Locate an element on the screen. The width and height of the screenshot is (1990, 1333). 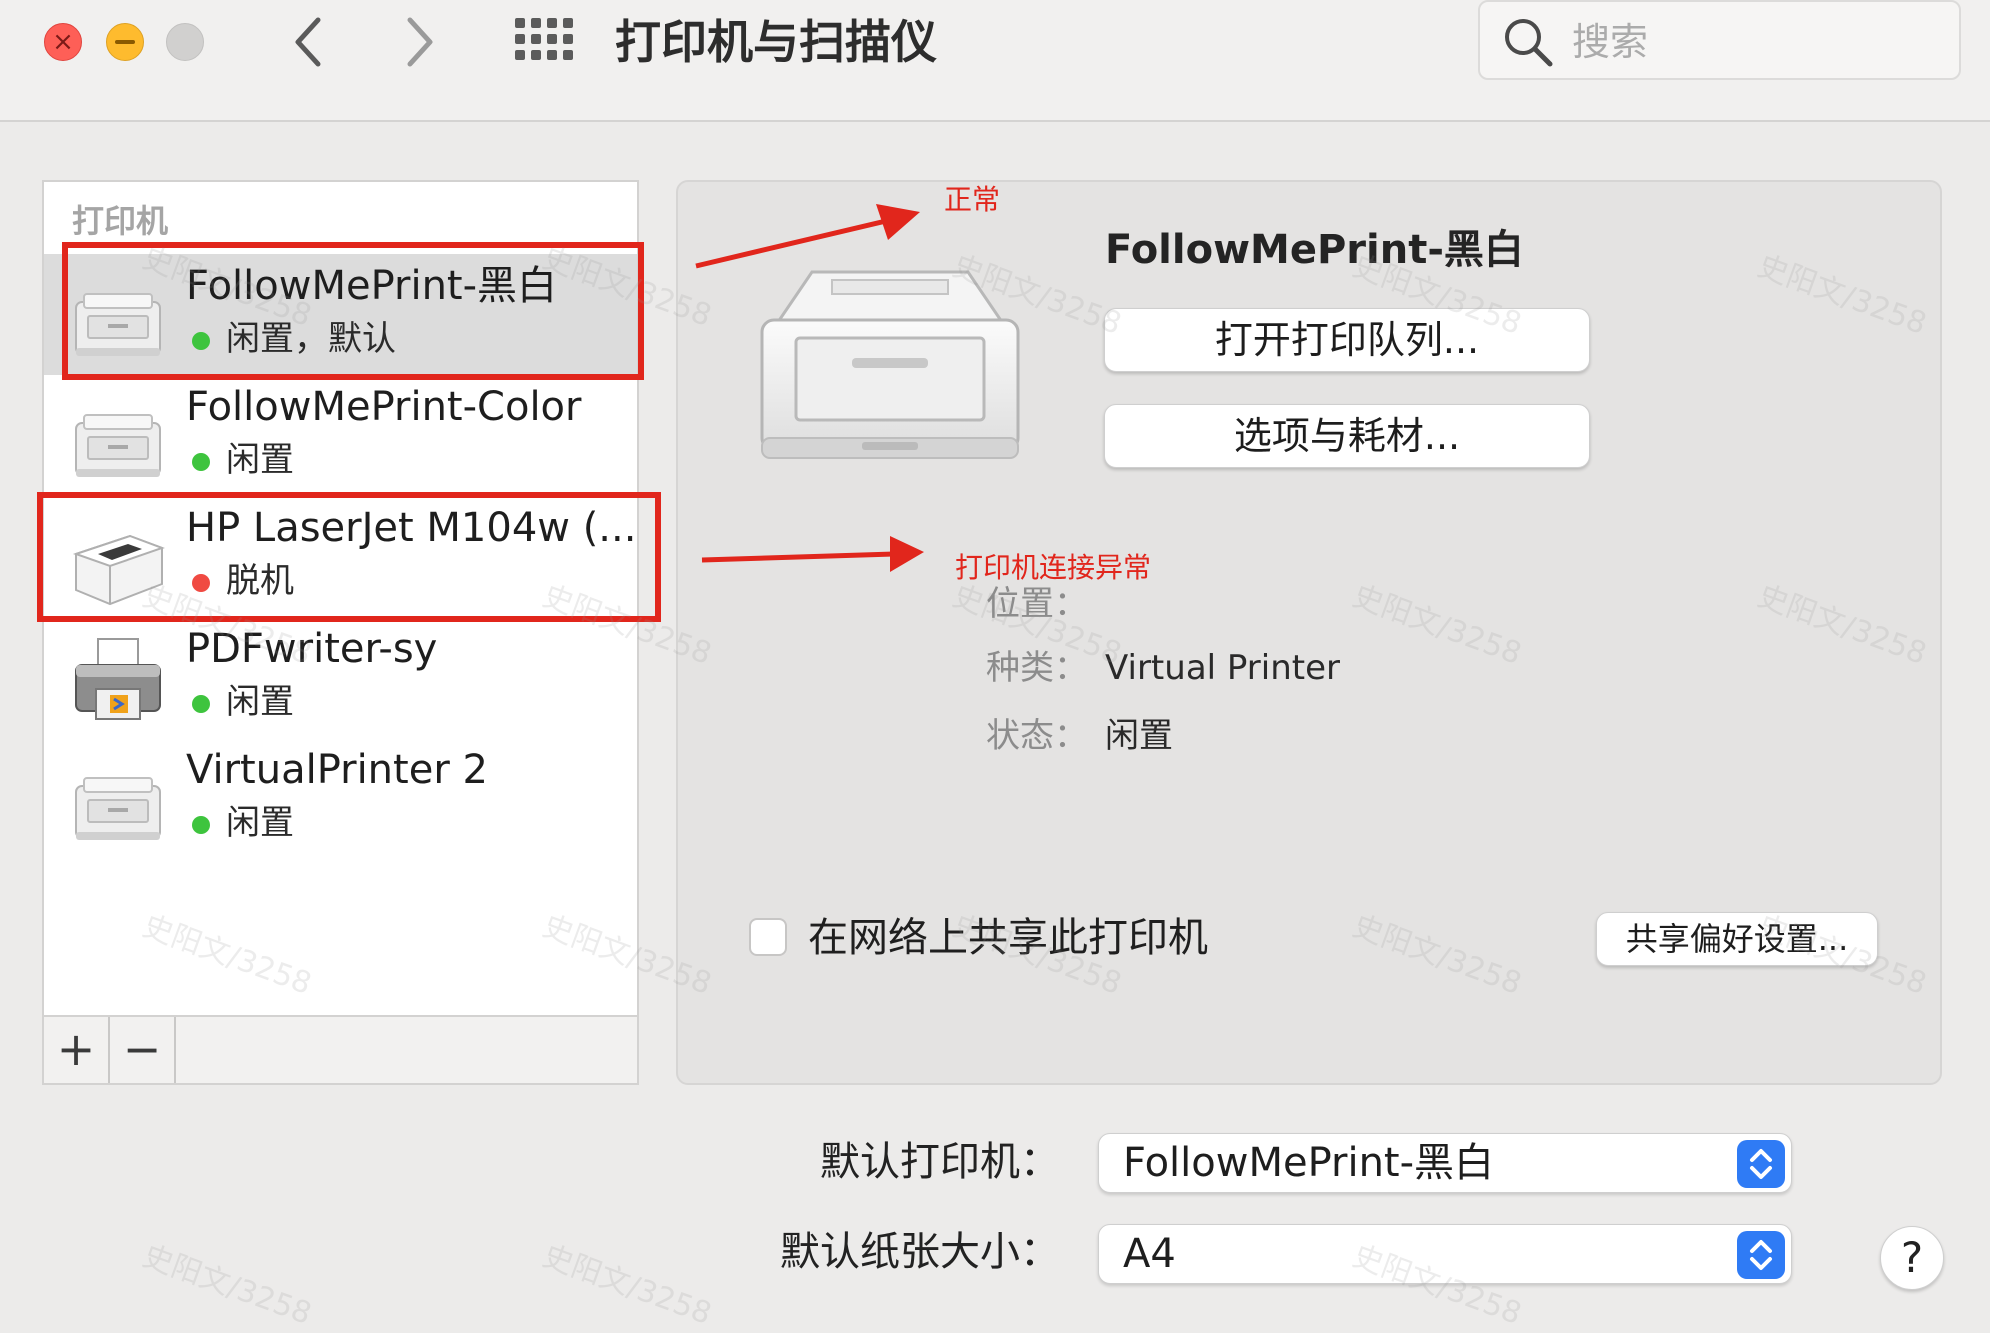
default-printer-popup: FollowMePrint-黑白 is located at coordinates (1445, 1163).